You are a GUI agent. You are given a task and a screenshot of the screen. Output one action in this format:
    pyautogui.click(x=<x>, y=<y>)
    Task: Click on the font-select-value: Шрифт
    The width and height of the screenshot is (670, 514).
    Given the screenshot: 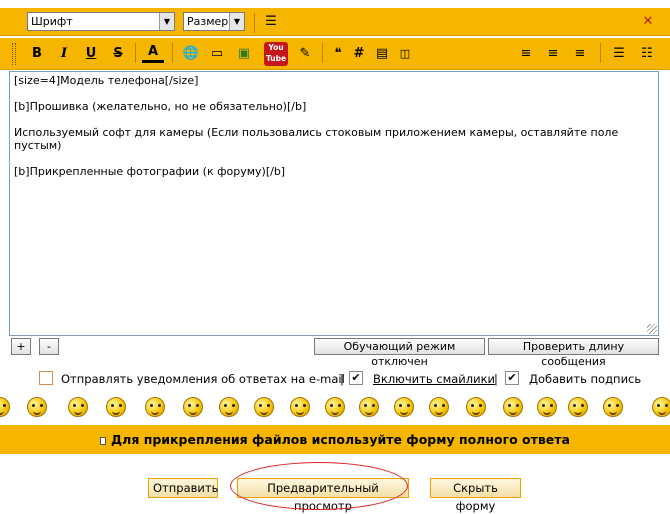 What is the action you would take?
    pyautogui.click(x=52, y=21)
    